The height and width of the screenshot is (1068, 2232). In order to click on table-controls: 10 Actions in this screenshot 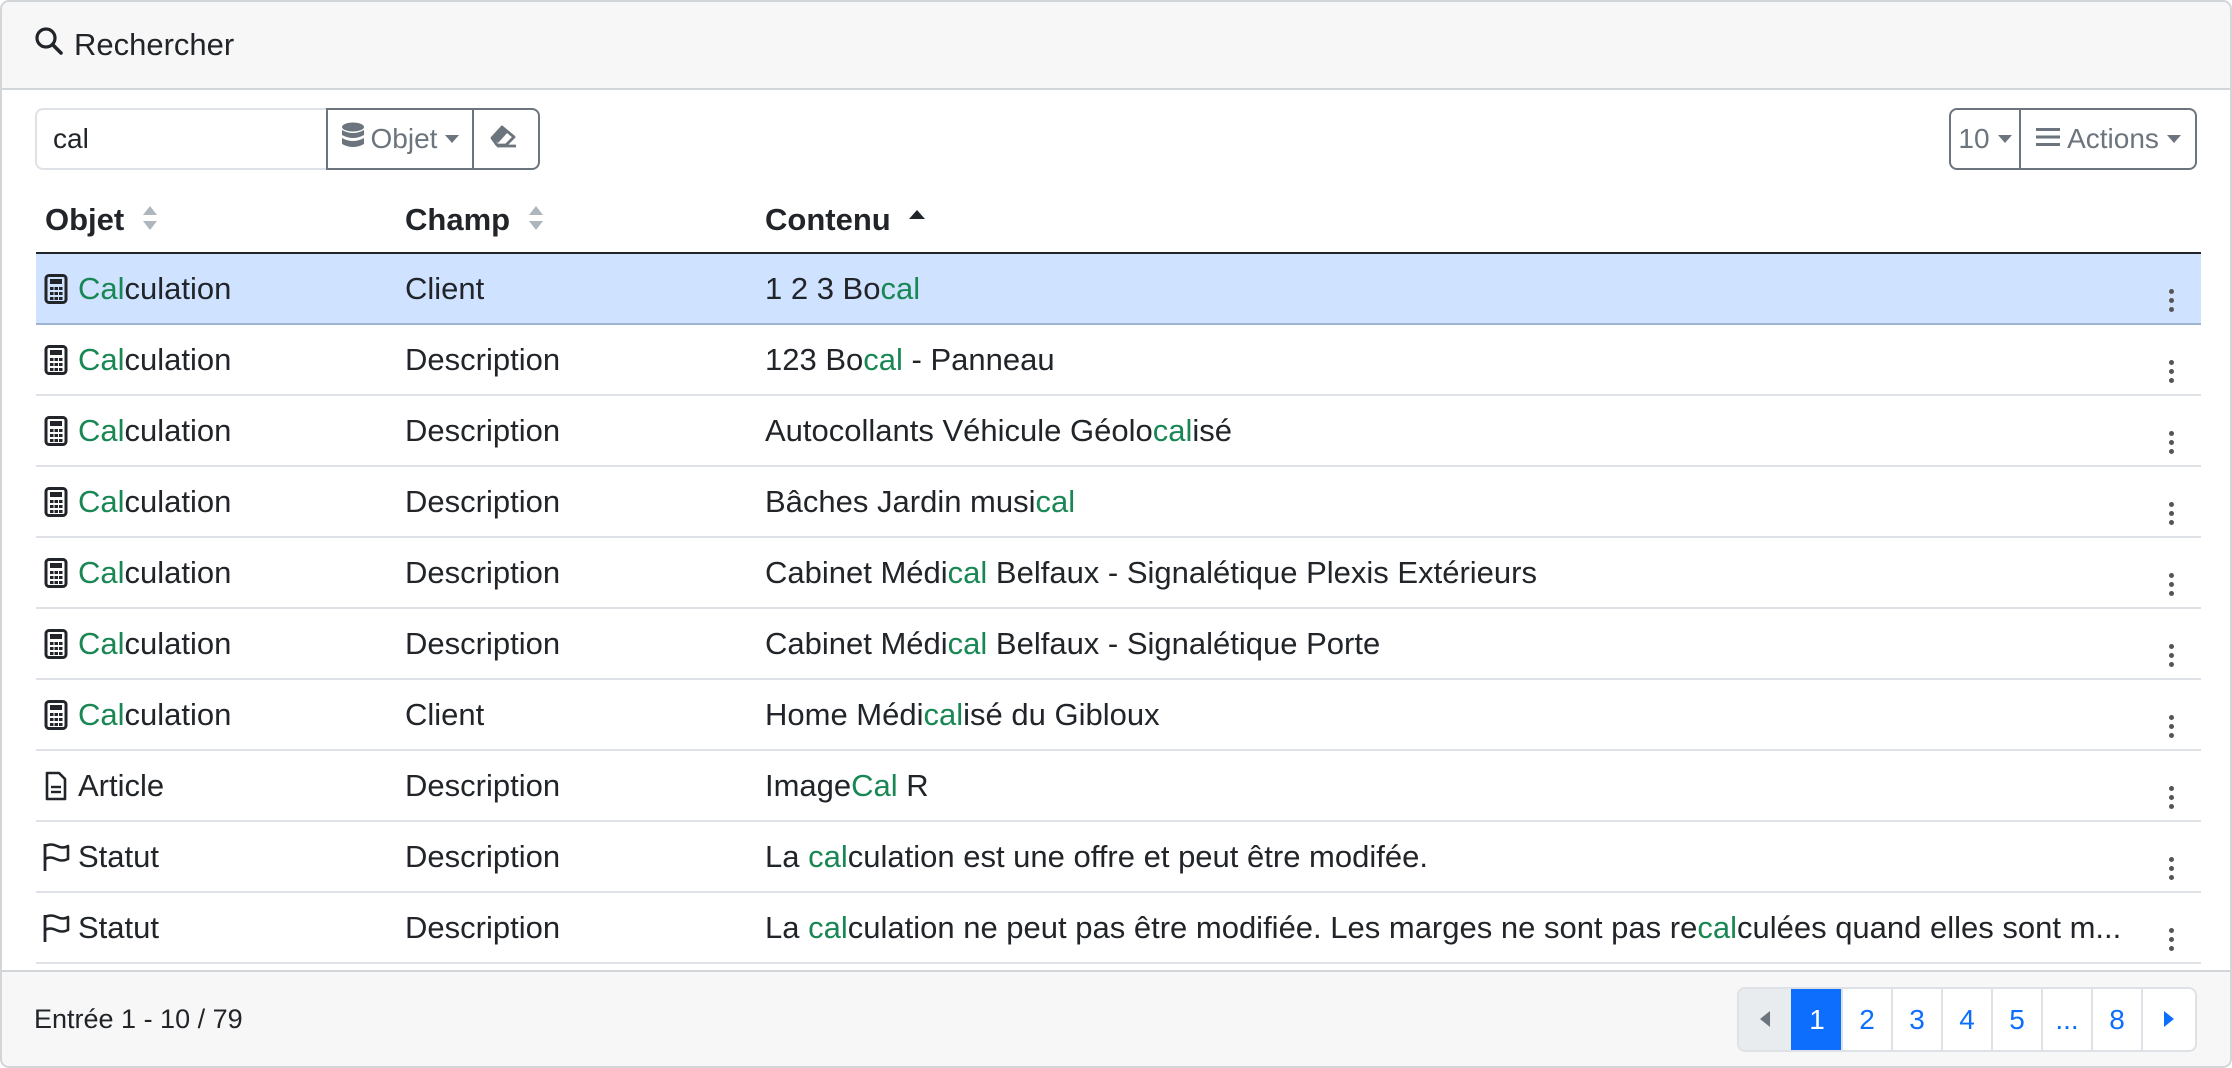, I will do `click(2073, 139)`.